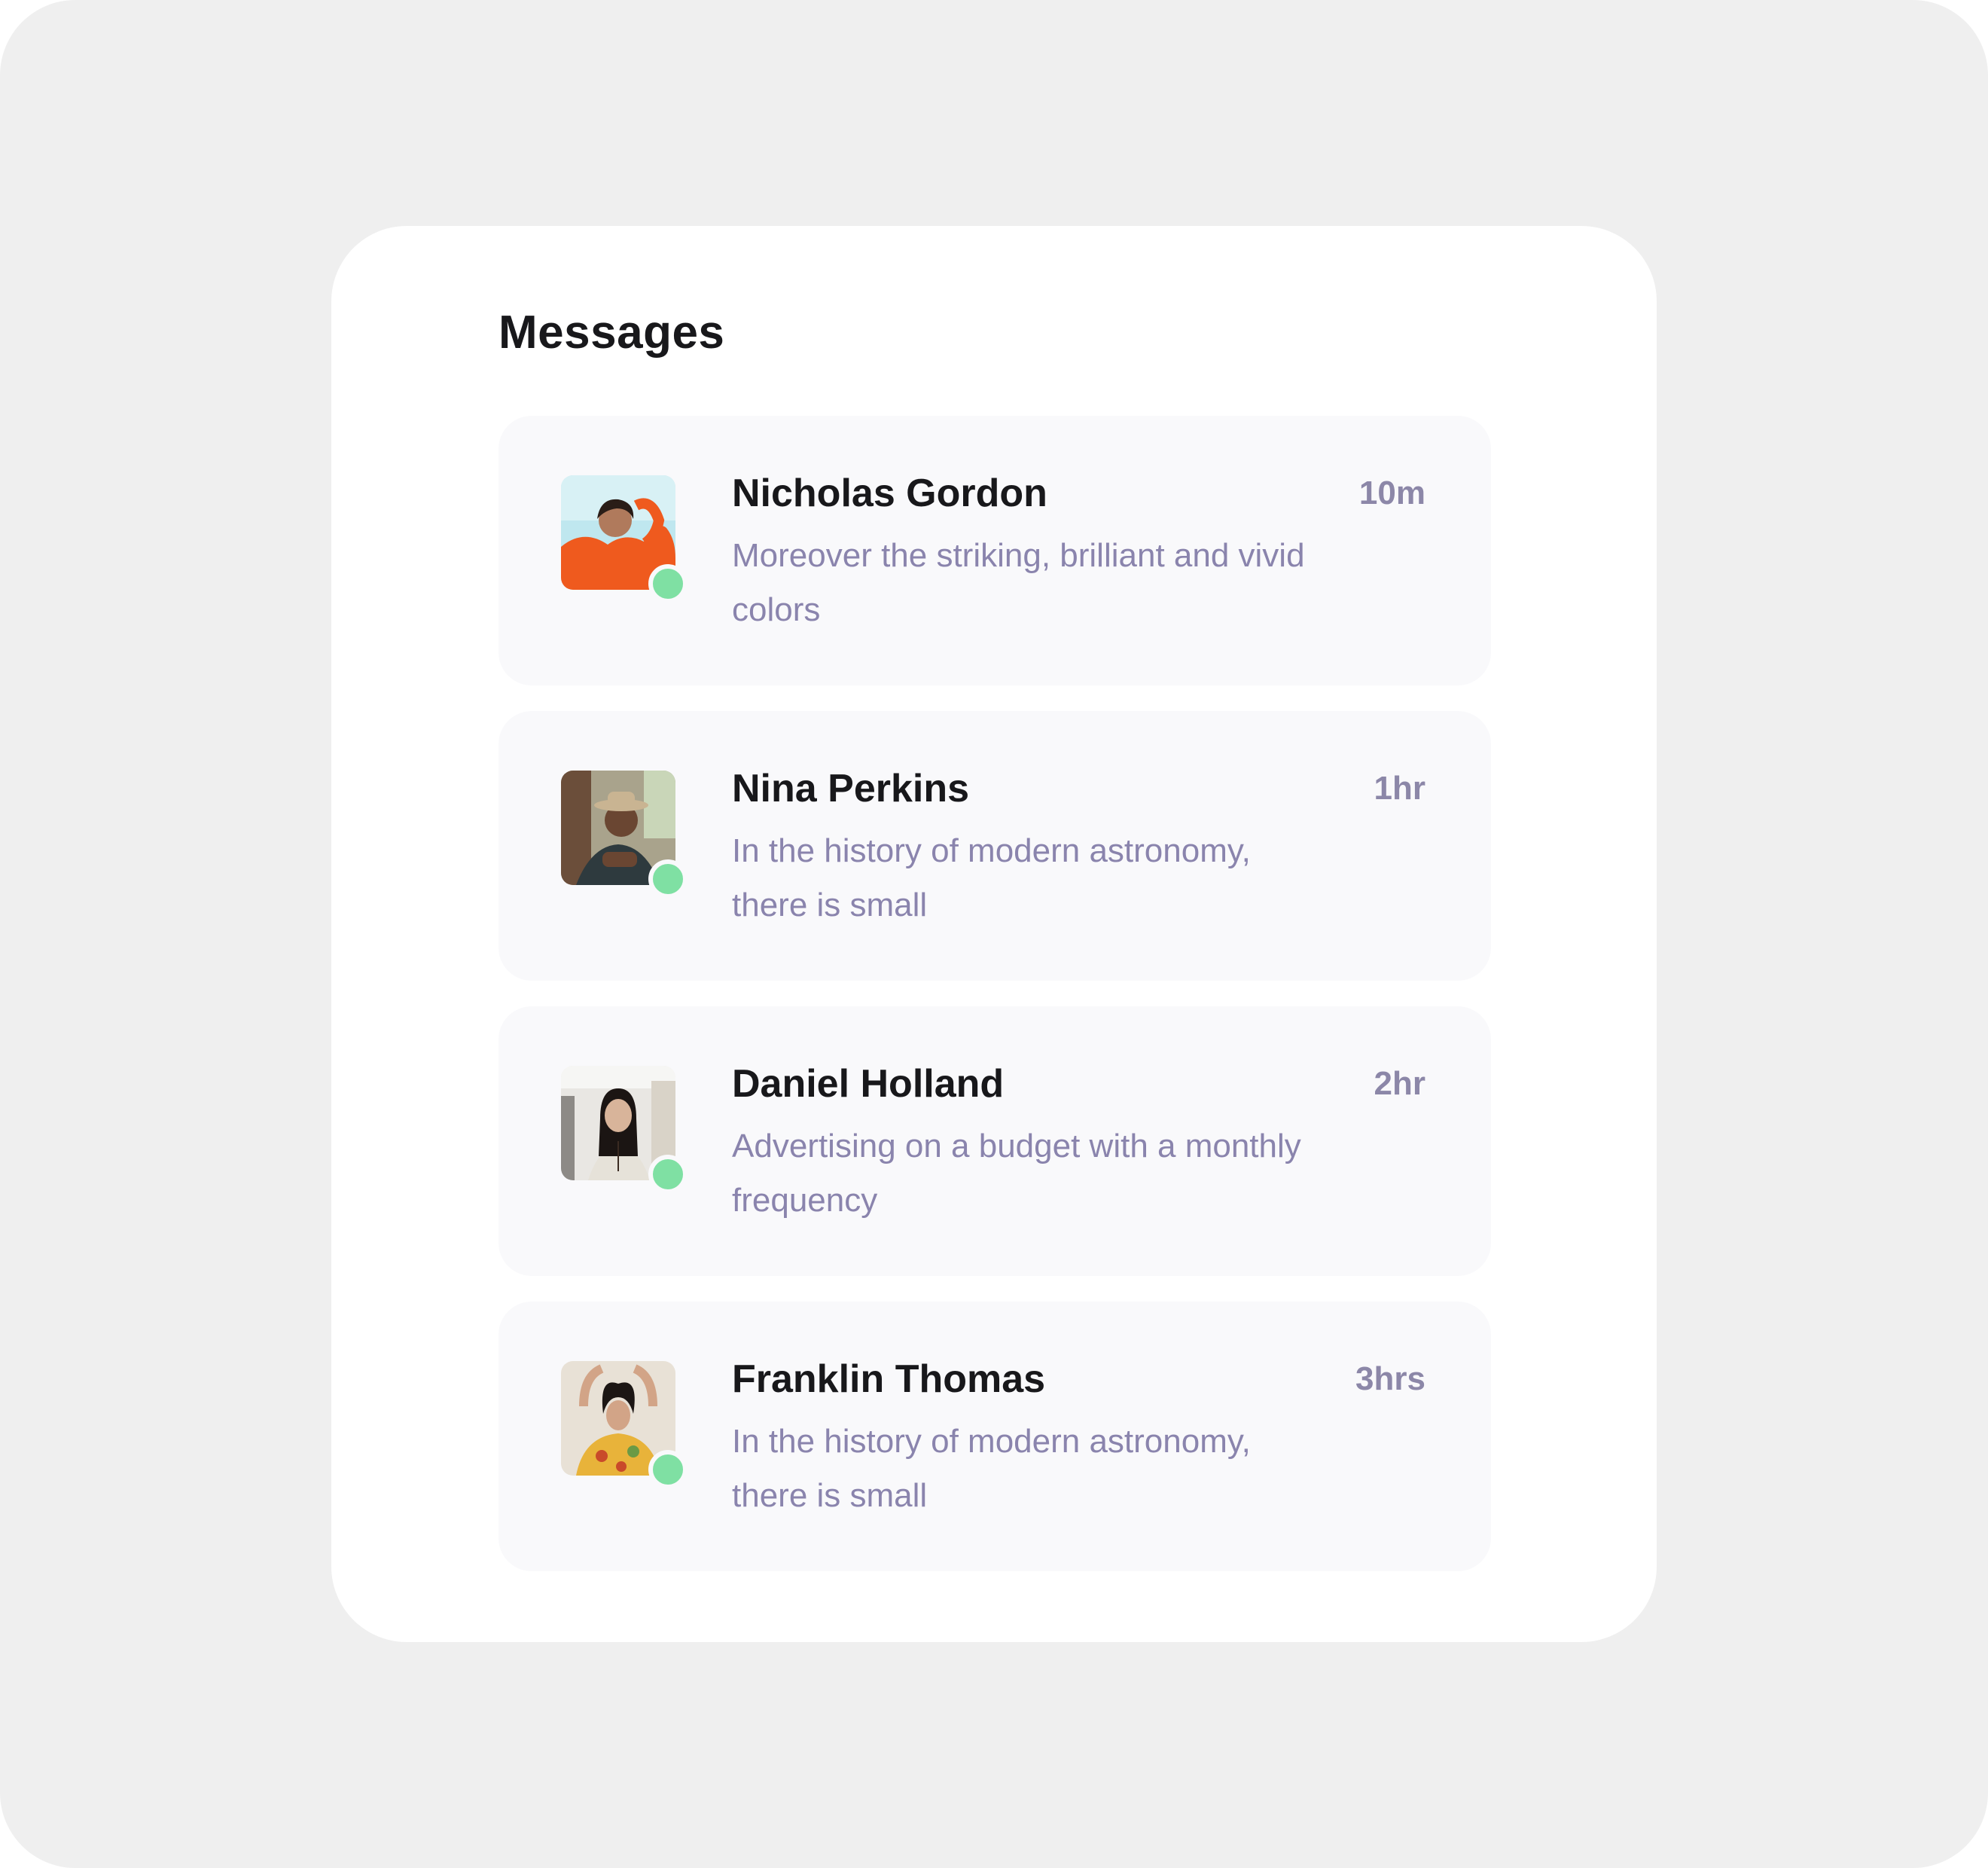  Describe the element at coordinates (1390, 1378) in the screenshot. I see `message-time: 3hrs` at that location.